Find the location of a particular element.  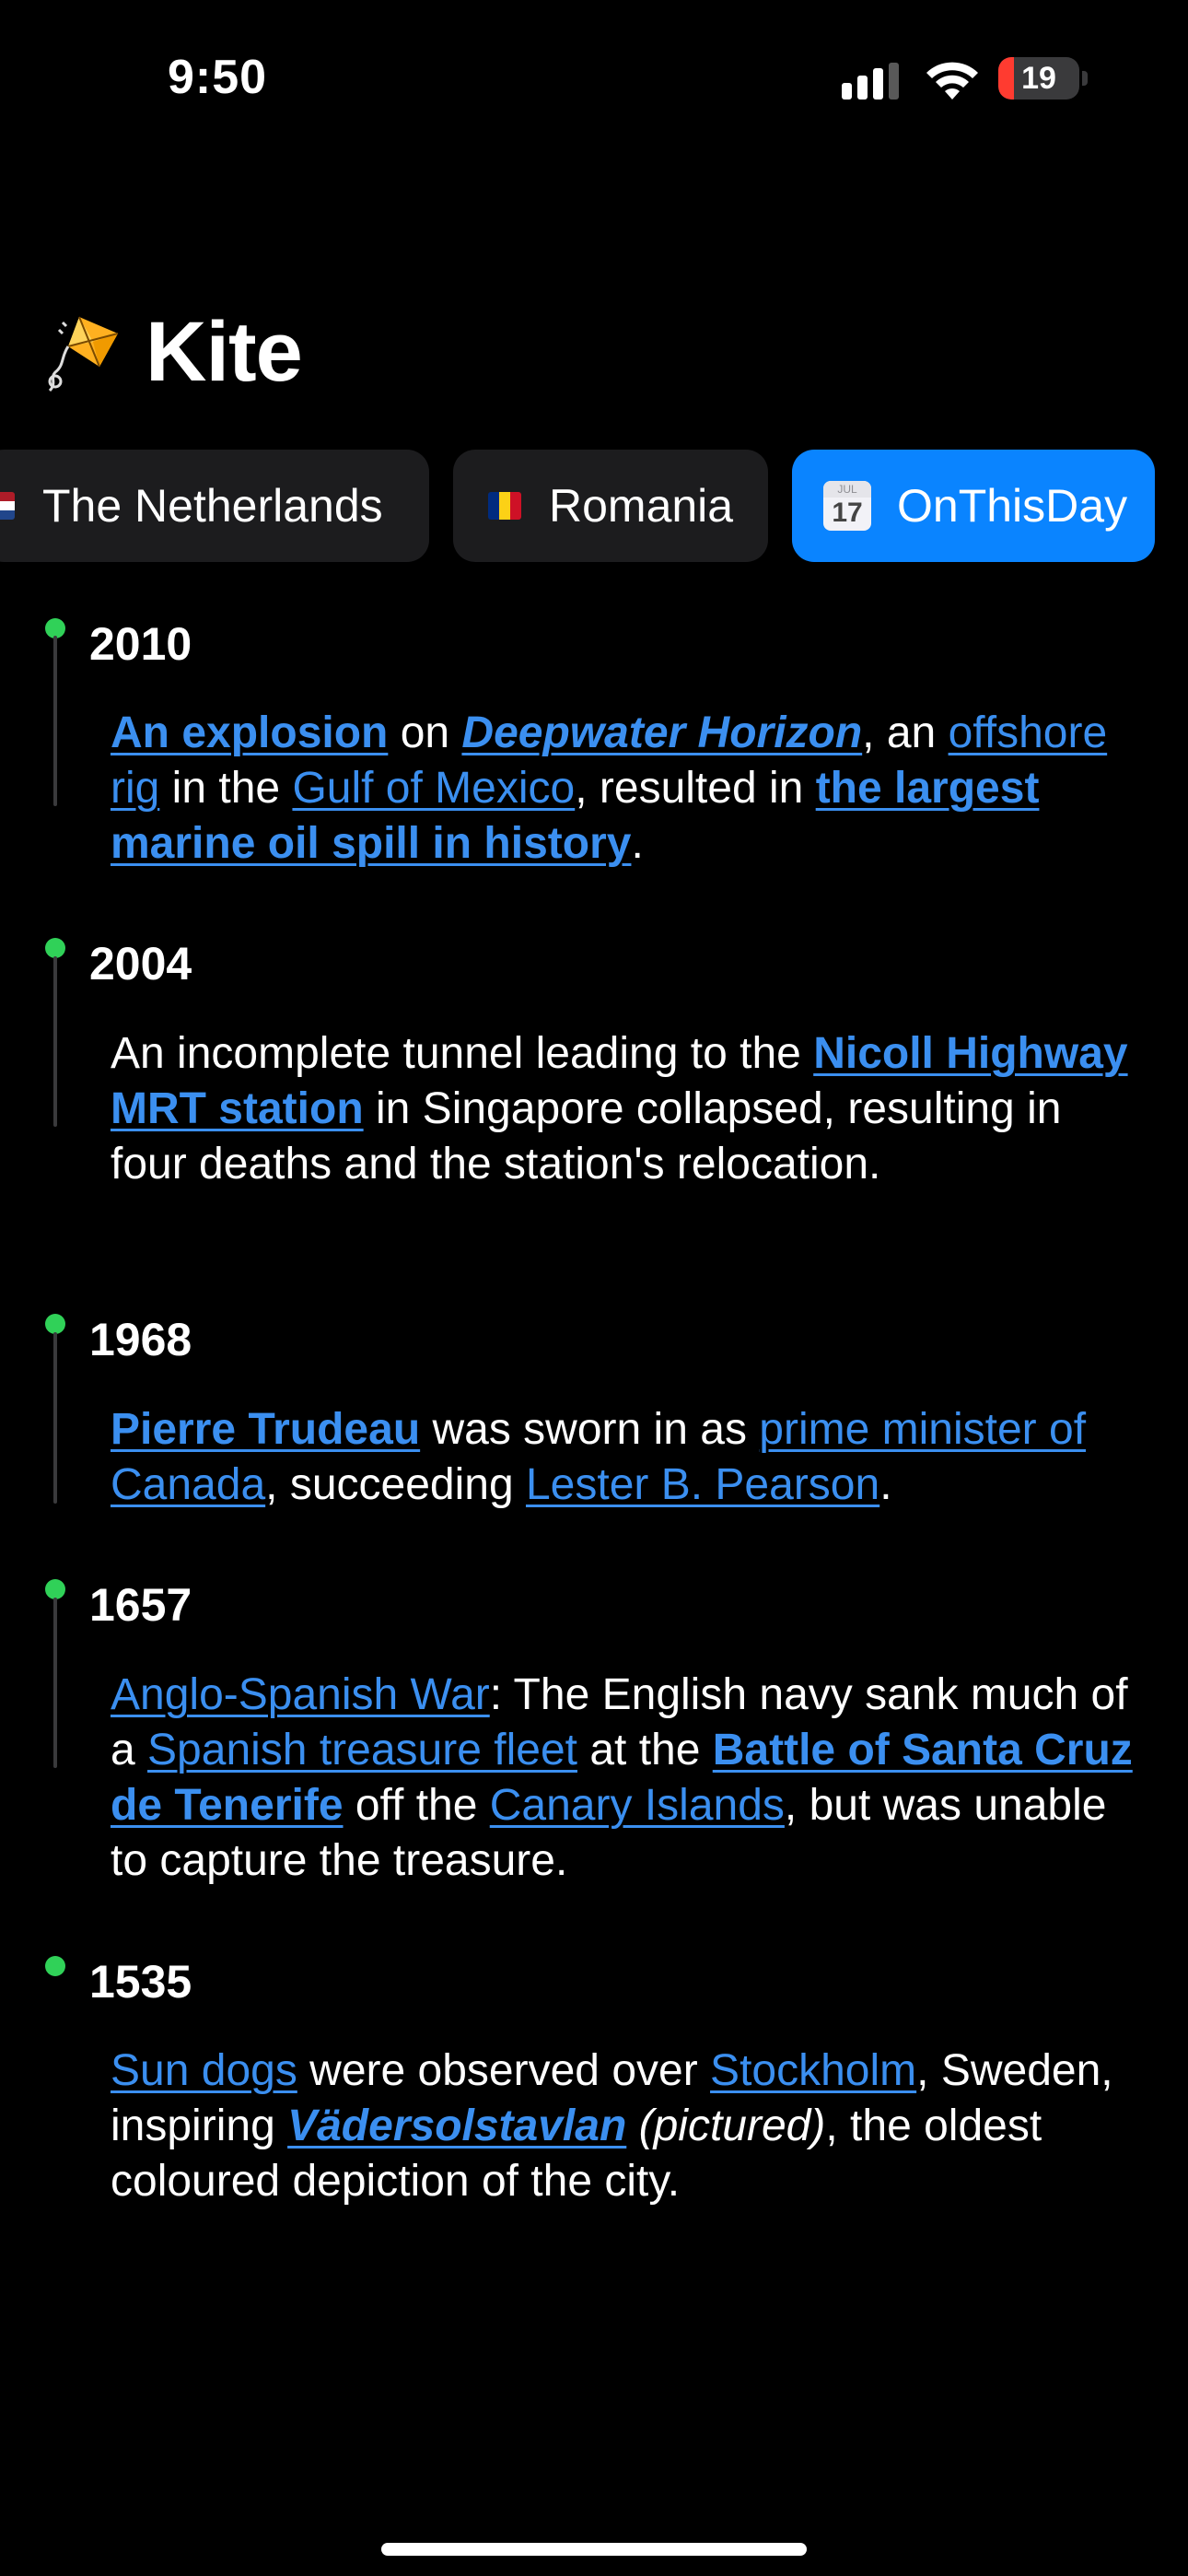

event-text: (pictured) is located at coordinates (732, 2126).